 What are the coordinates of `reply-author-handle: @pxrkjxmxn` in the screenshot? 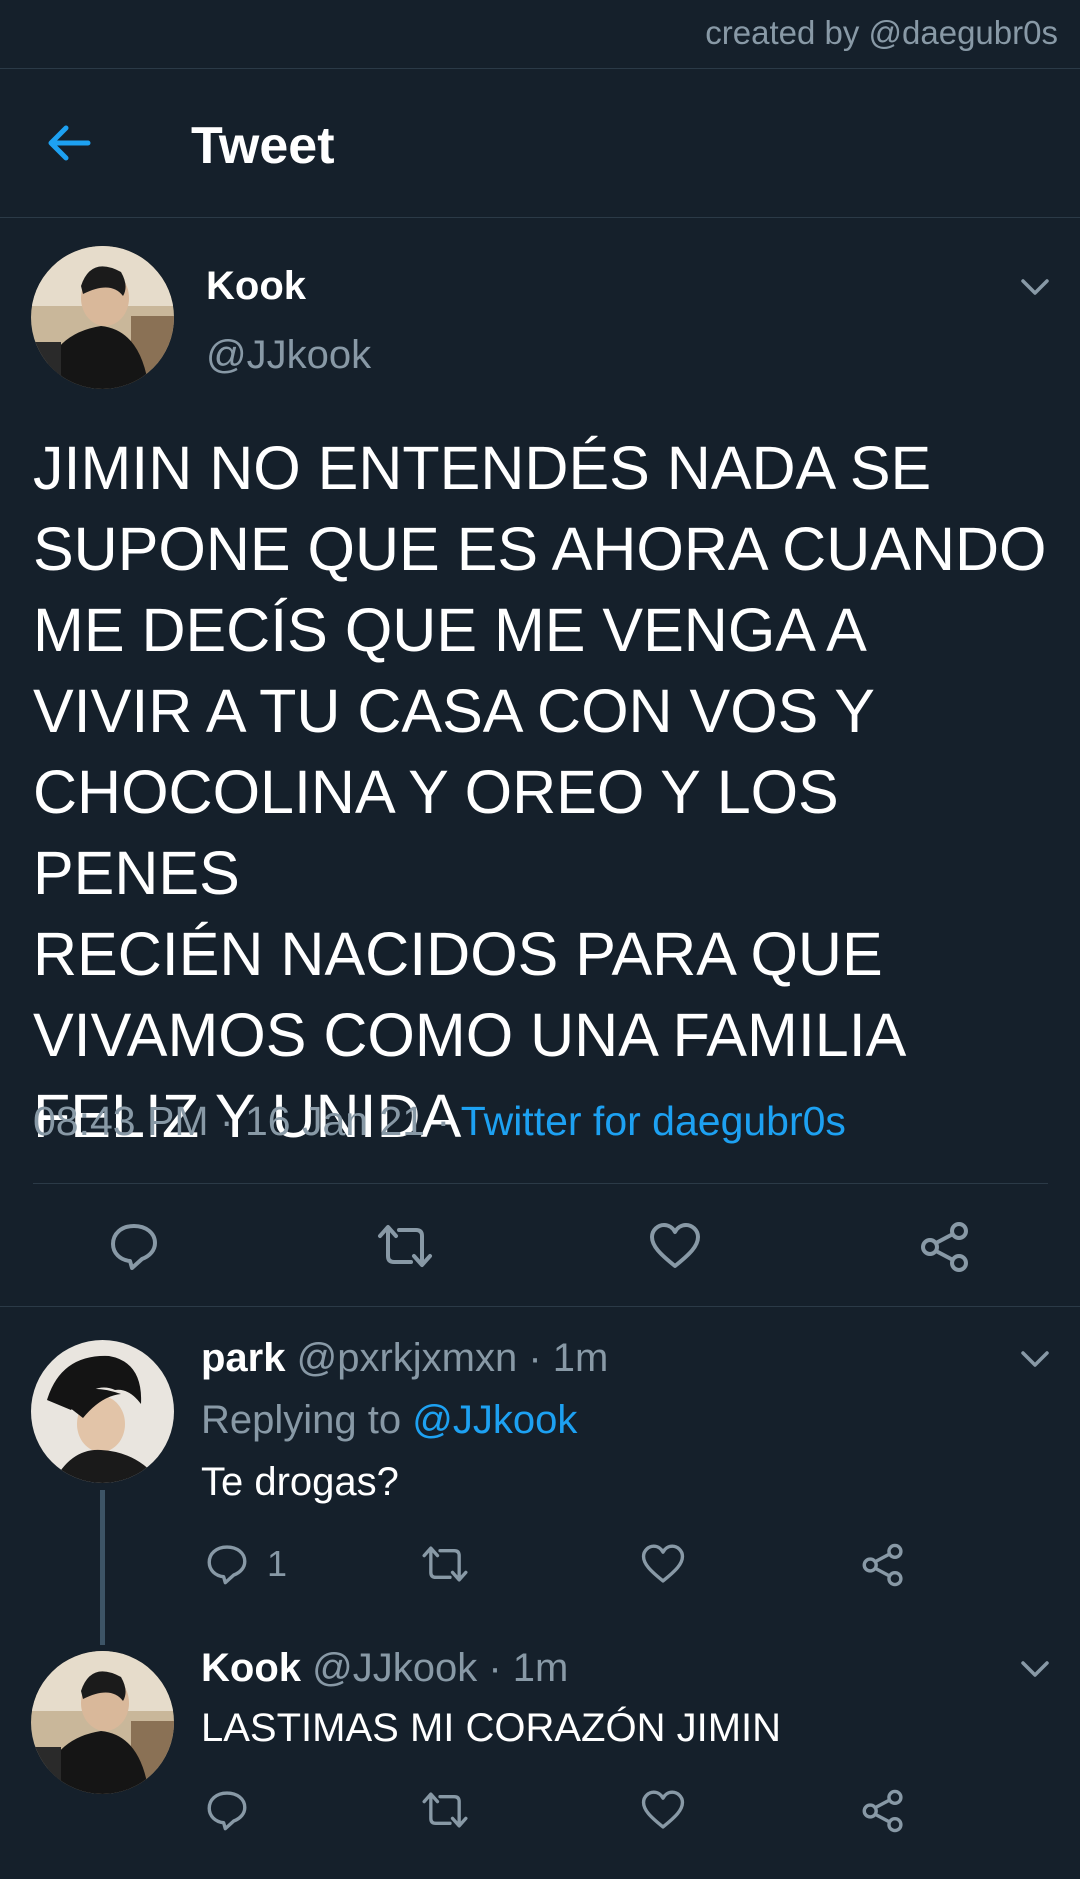 It's located at (407, 1358).